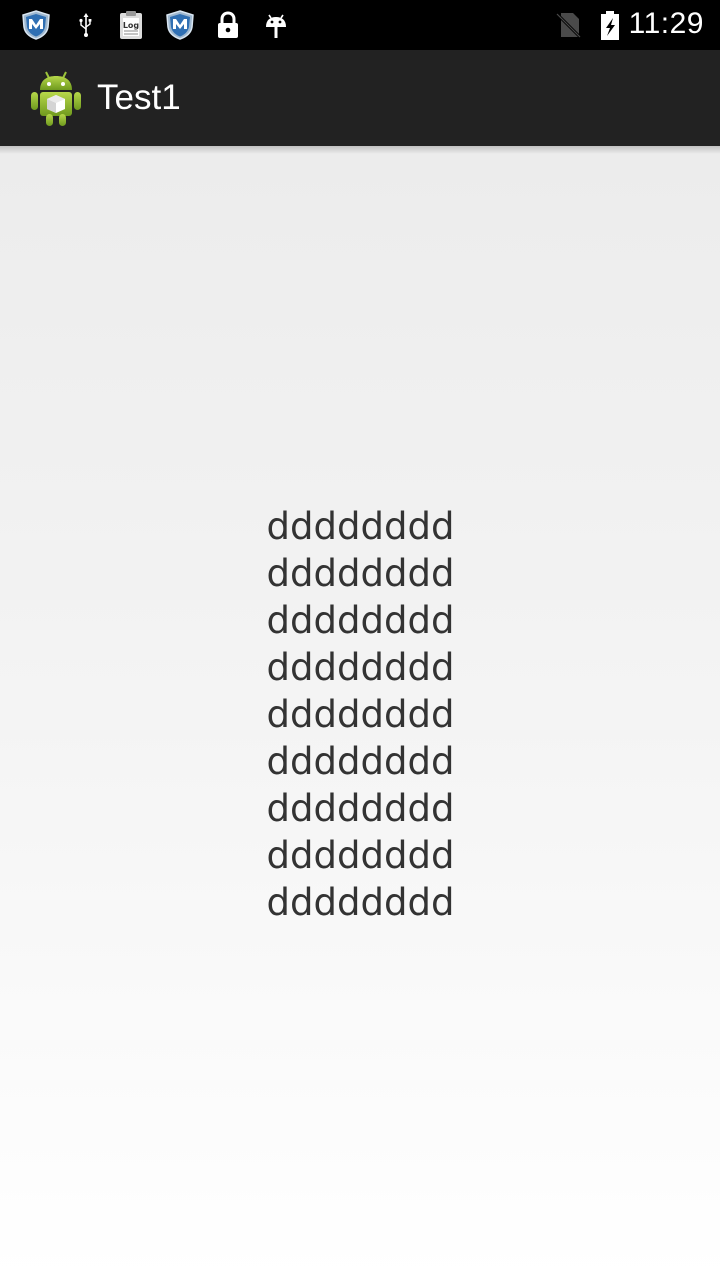  I want to click on usb-icon, so click(85, 25).